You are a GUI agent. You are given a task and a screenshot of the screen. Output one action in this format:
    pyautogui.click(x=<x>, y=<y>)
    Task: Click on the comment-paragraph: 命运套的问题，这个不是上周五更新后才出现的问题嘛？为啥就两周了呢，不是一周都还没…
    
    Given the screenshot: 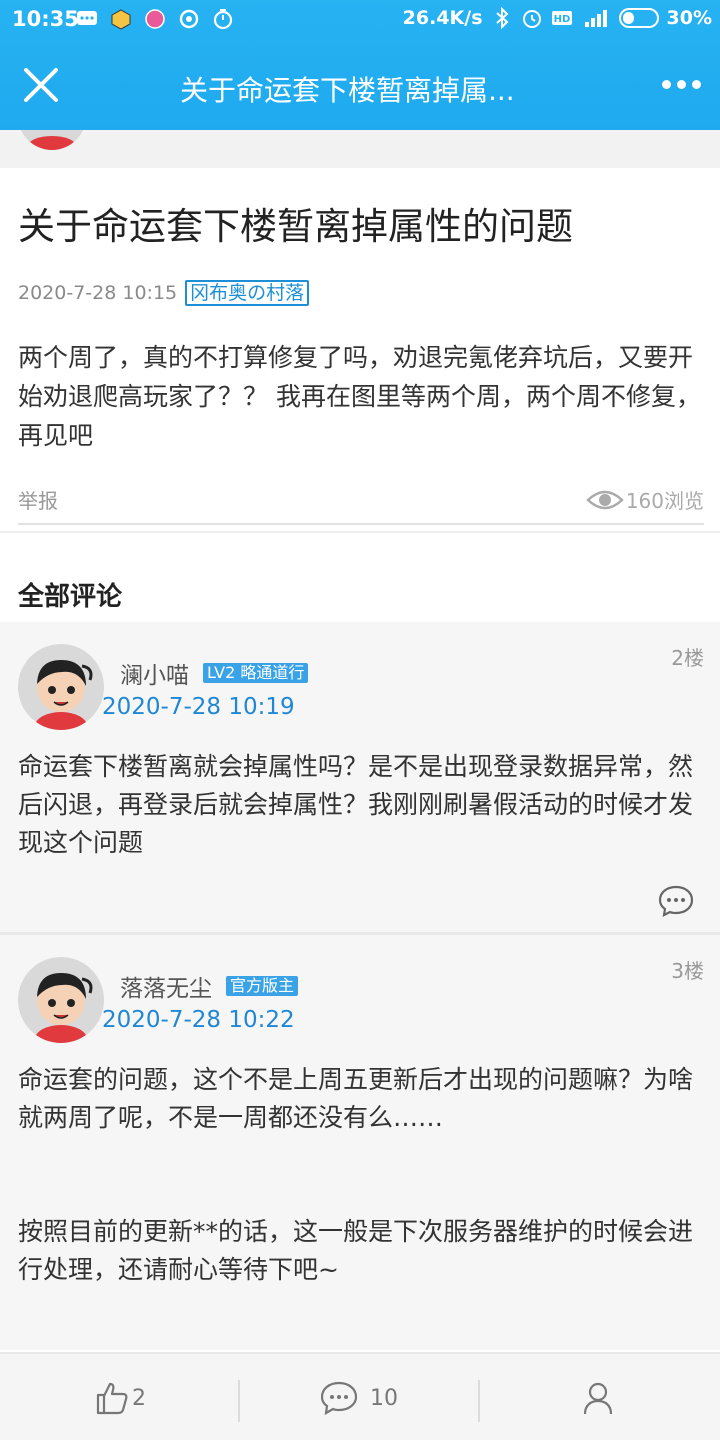 What is the action you would take?
    pyautogui.click(x=356, y=1098)
    